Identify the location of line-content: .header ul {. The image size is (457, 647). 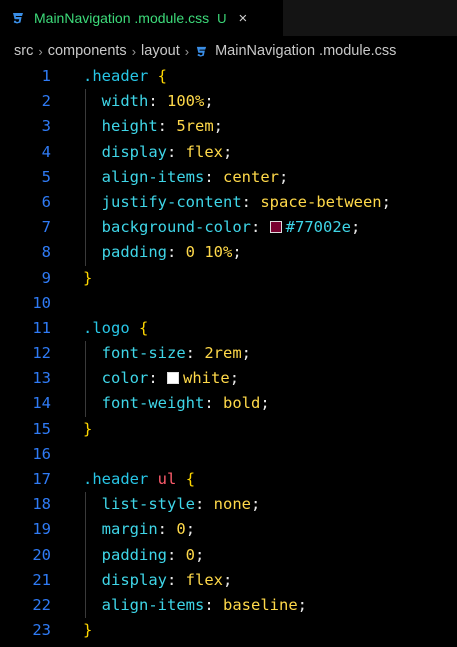
(139, 479).